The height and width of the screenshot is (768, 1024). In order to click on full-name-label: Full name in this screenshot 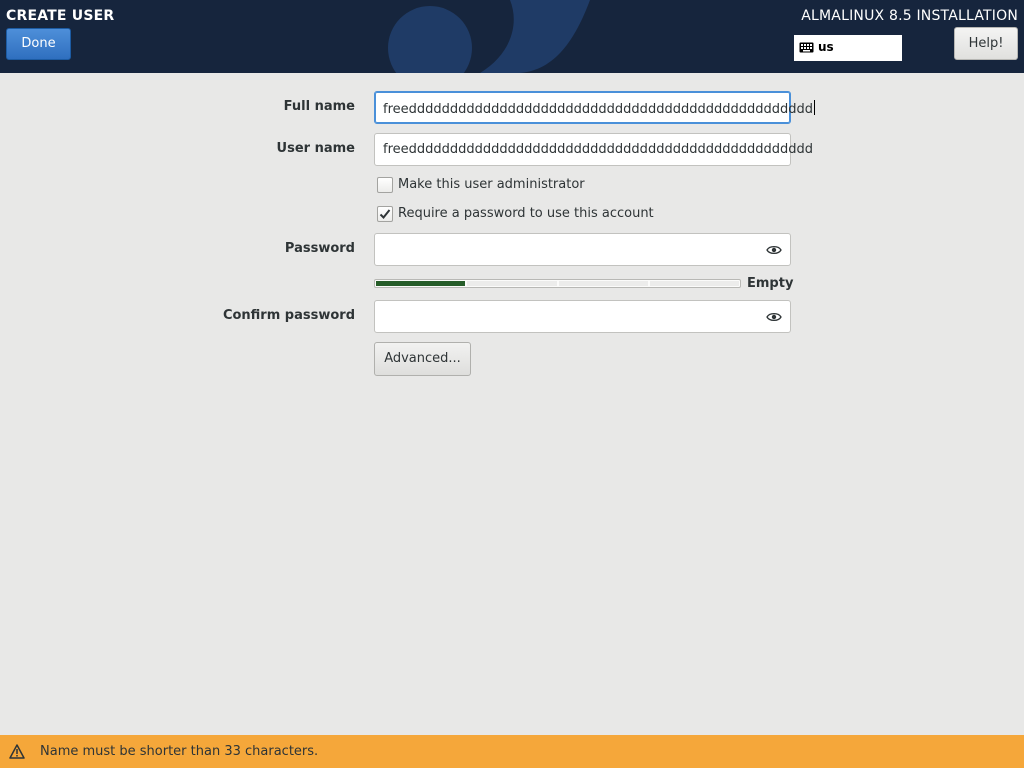, I will do `click(319, 106)`.